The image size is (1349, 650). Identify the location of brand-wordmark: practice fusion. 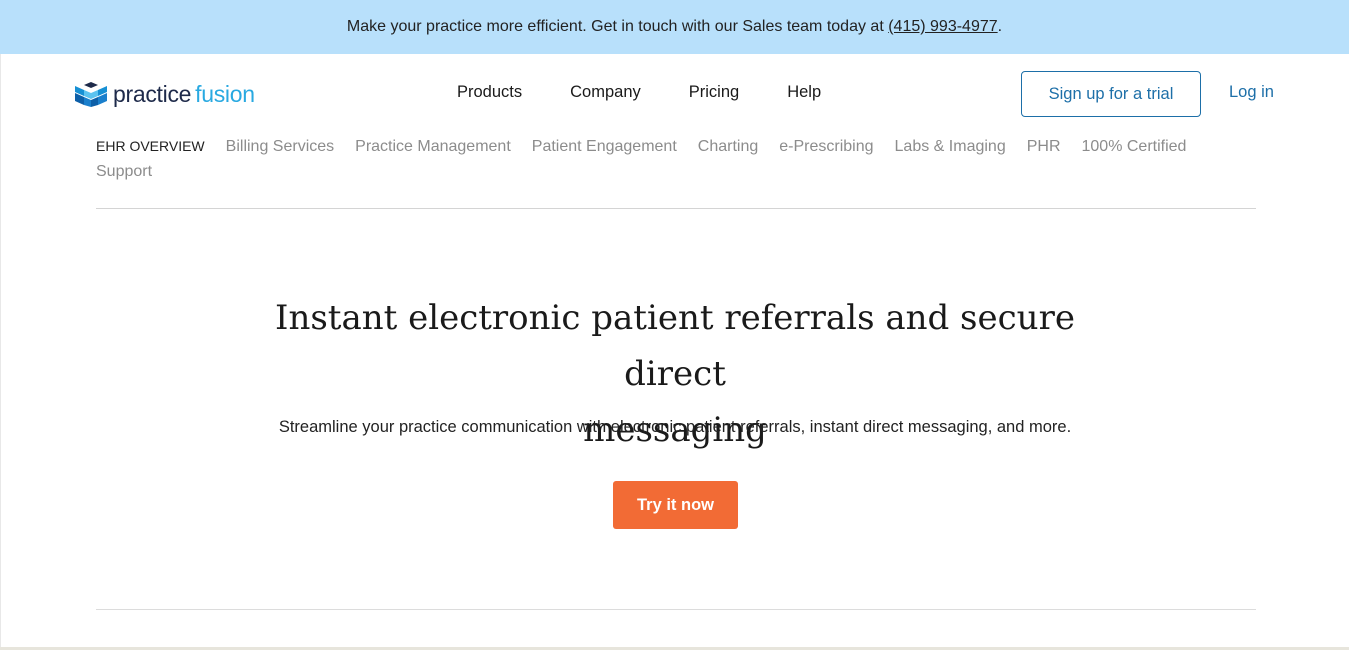
(184, 93).